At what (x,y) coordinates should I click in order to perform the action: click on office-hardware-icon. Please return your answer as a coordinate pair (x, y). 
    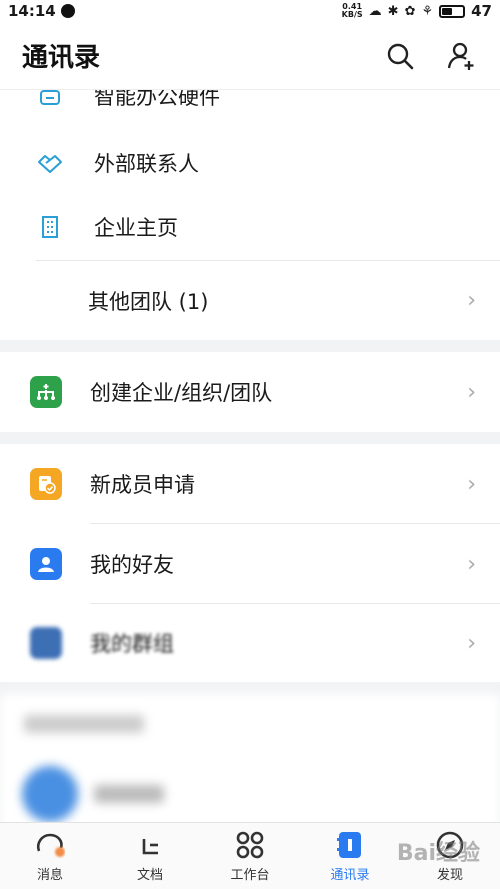
    Looking at the image, I should click on (50, 103).